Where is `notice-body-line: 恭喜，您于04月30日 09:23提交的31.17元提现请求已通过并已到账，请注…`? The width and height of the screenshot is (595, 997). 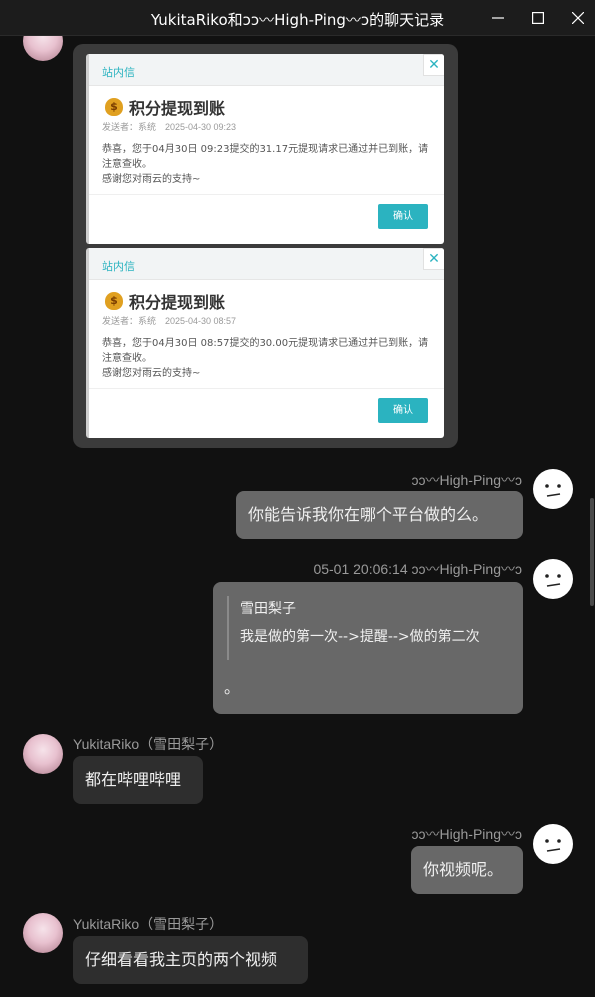
notice-body-line: 恭喜，您于04月30日 09:23提交的31.17元提现请求已通过并已到账，请注… is located at coordinates (265, 157).